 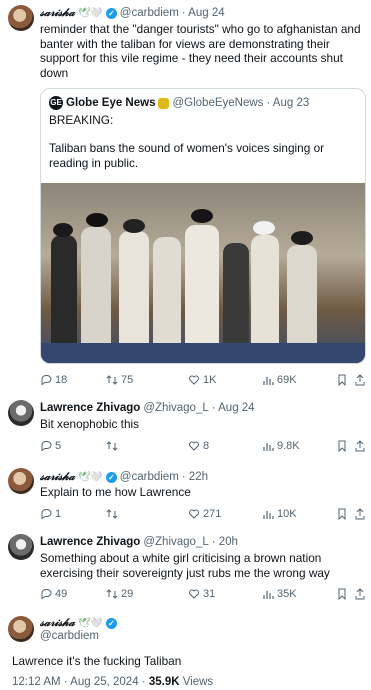 I want to click on tweet-text: Explain to me how Lawrence, so click(x=115, y=492).